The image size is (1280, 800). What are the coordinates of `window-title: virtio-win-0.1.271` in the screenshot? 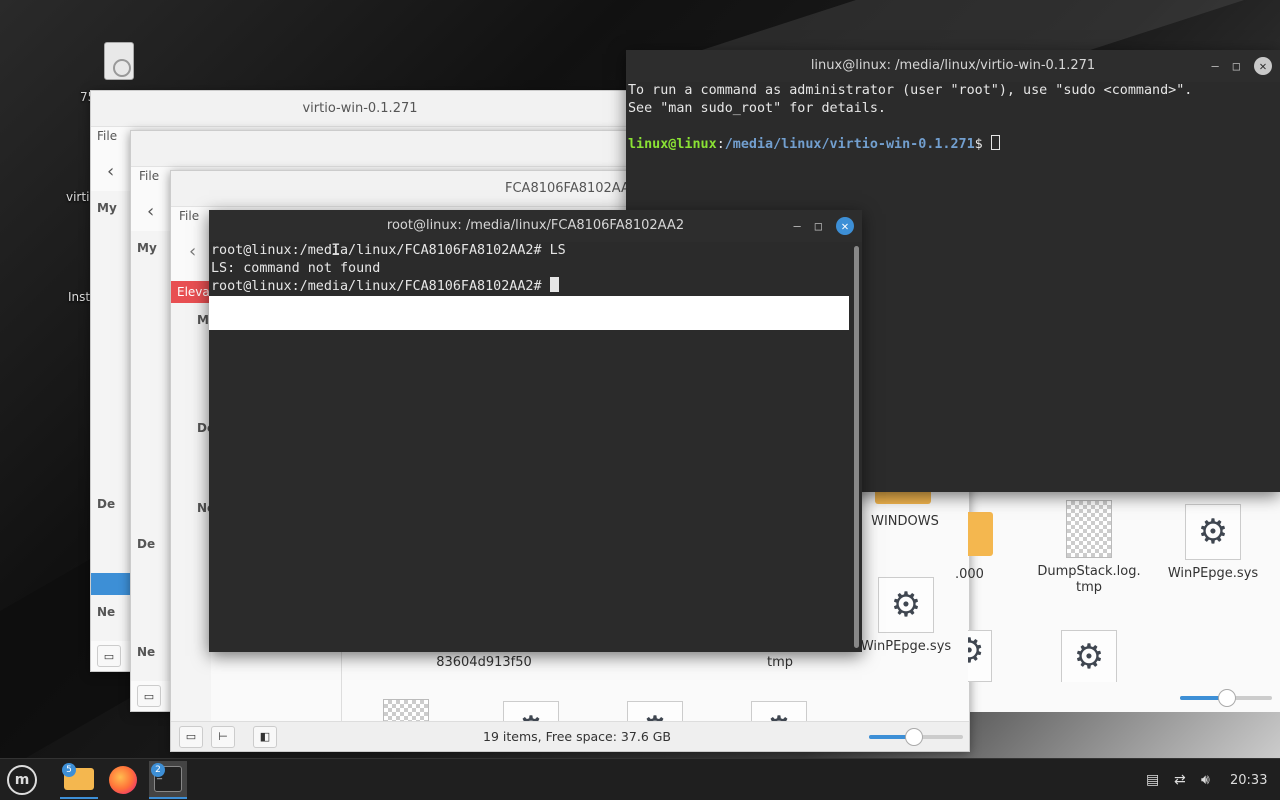 It's located at (360, 109).